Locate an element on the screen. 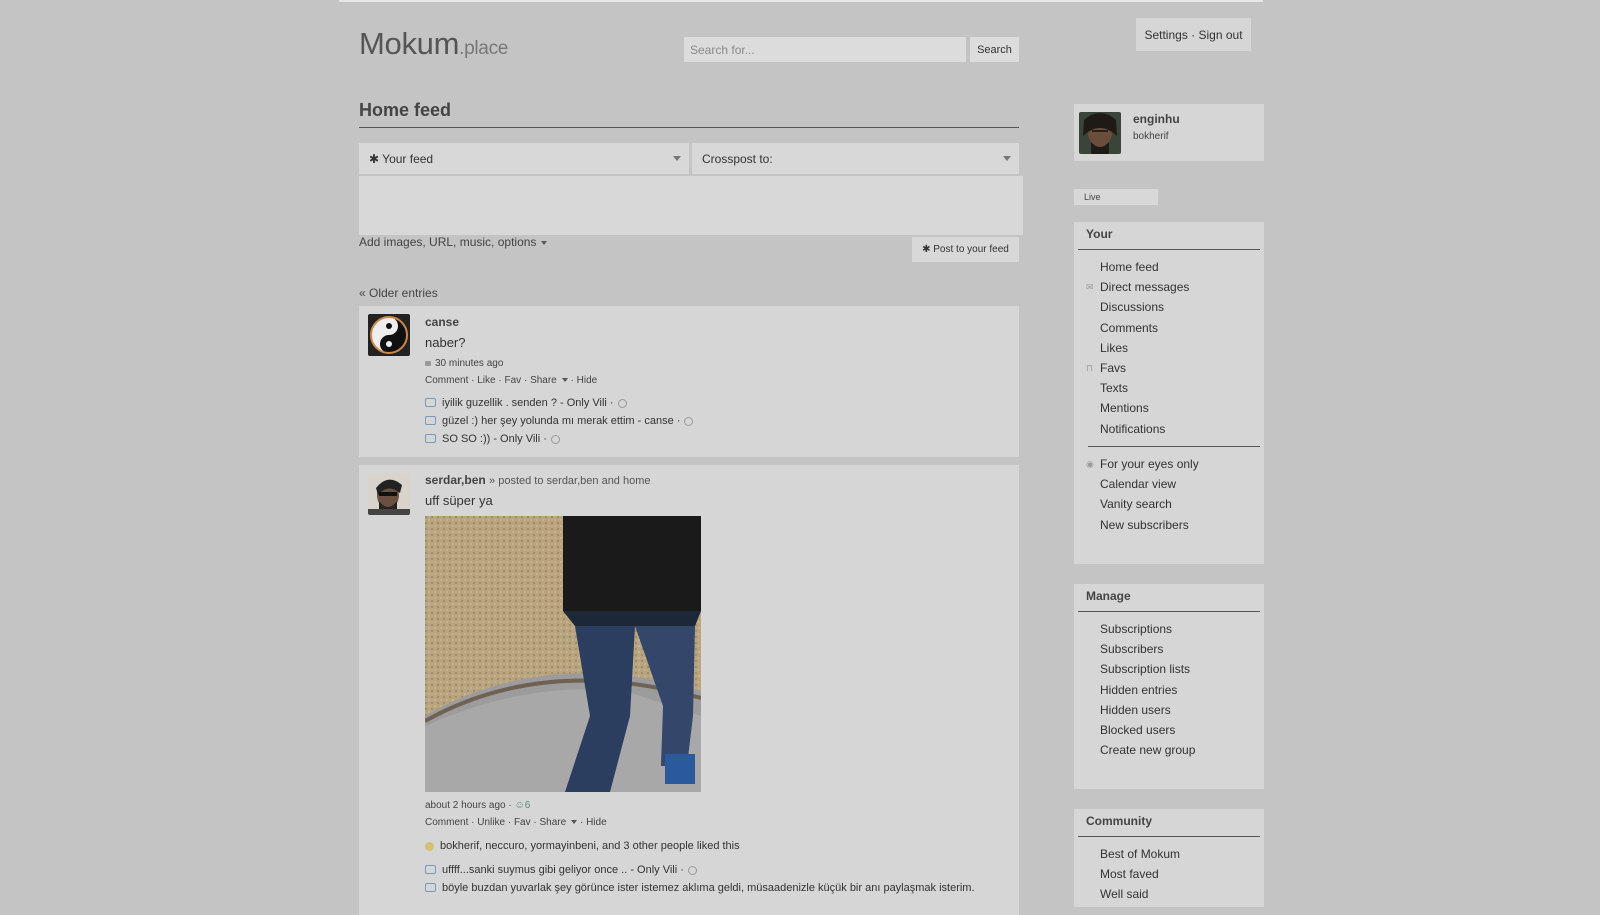  manage-title: Manage is located at coordinates (1108, 596).